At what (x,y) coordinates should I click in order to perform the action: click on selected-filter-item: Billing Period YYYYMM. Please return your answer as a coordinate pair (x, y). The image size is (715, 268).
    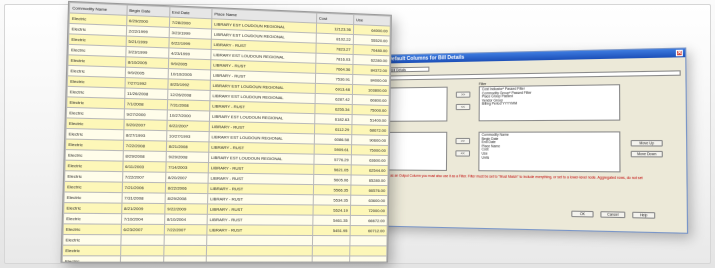
    Looking at the image, I should click on (549, 104).